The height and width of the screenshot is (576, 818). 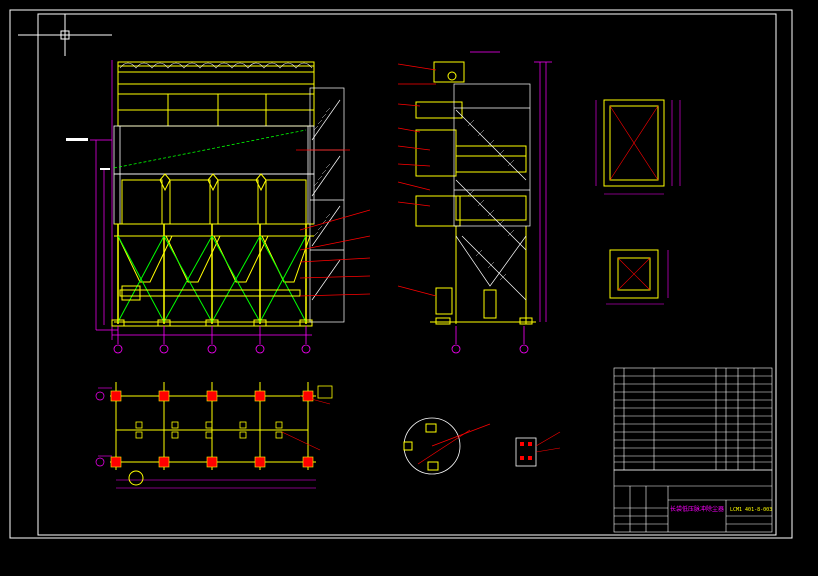 What do you see at coordinates (214, 435) in the screenshot?
I see `foundation-plan-view` at bounding box center [214, 435].